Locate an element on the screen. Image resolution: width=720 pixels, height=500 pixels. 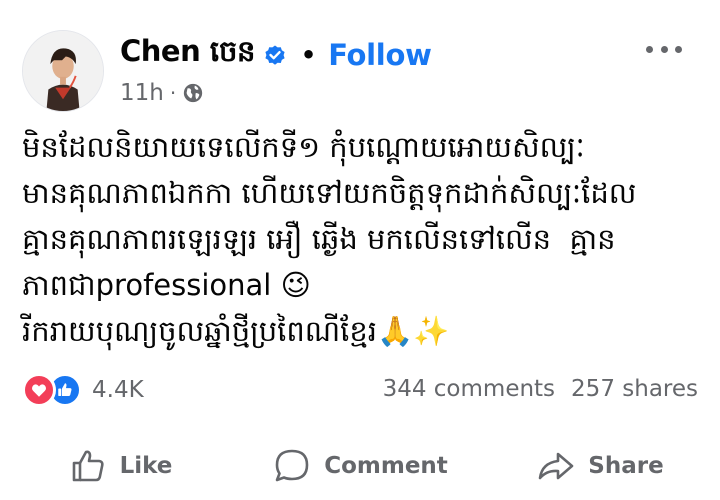
love-reaction-icon is located at coordinates (39, 390).